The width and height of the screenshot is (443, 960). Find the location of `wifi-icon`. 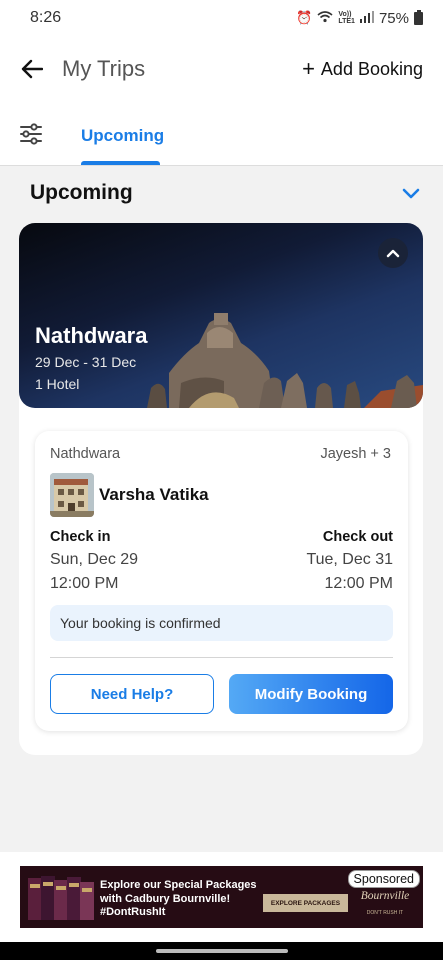

wifi-icon is located at coordinates (325, 18).